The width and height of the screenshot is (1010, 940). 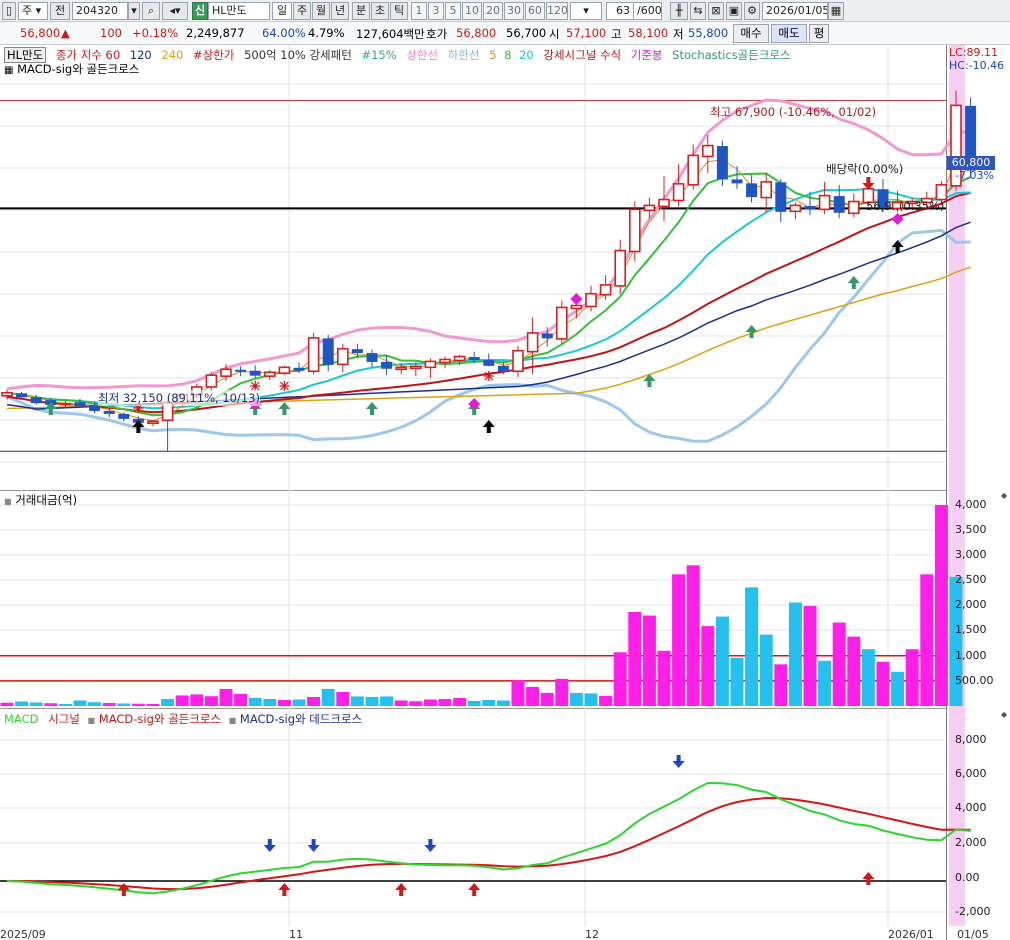 What do you see at coordinates (301, 719) in the screenshot?
I see `legend-macd-dead-cross: MACD-sig와 데드크로스` at bounding box center [301, 719].